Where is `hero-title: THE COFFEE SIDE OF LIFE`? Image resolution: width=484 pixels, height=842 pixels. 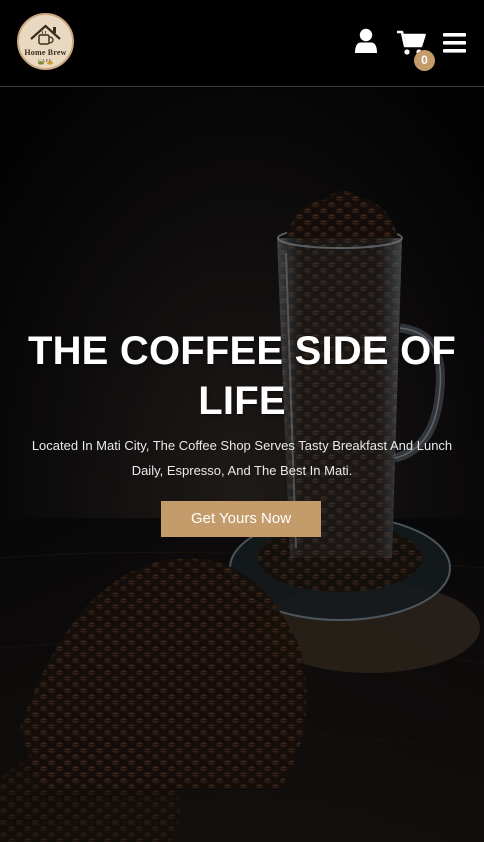
hero-title: THE COFFEE SIDE OF LIFE is located at coordinates (242, 376).